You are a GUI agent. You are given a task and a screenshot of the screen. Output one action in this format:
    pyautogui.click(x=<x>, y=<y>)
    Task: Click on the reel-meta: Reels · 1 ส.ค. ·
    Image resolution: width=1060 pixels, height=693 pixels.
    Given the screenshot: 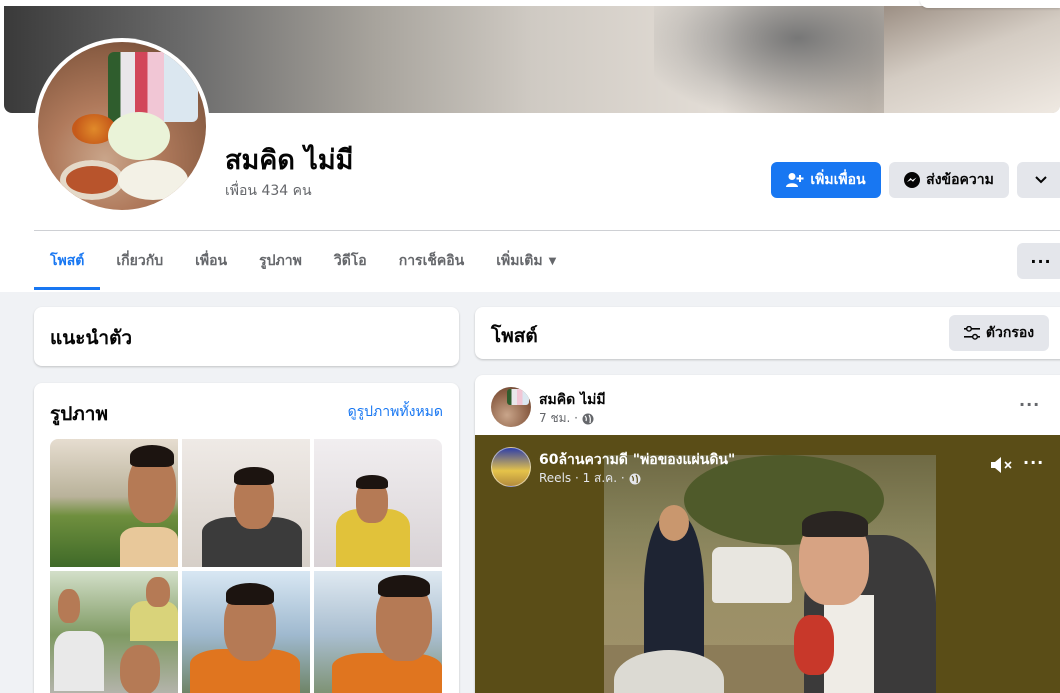 What is the action you would take?
    pyautogui.click(x=590, y=478)
    